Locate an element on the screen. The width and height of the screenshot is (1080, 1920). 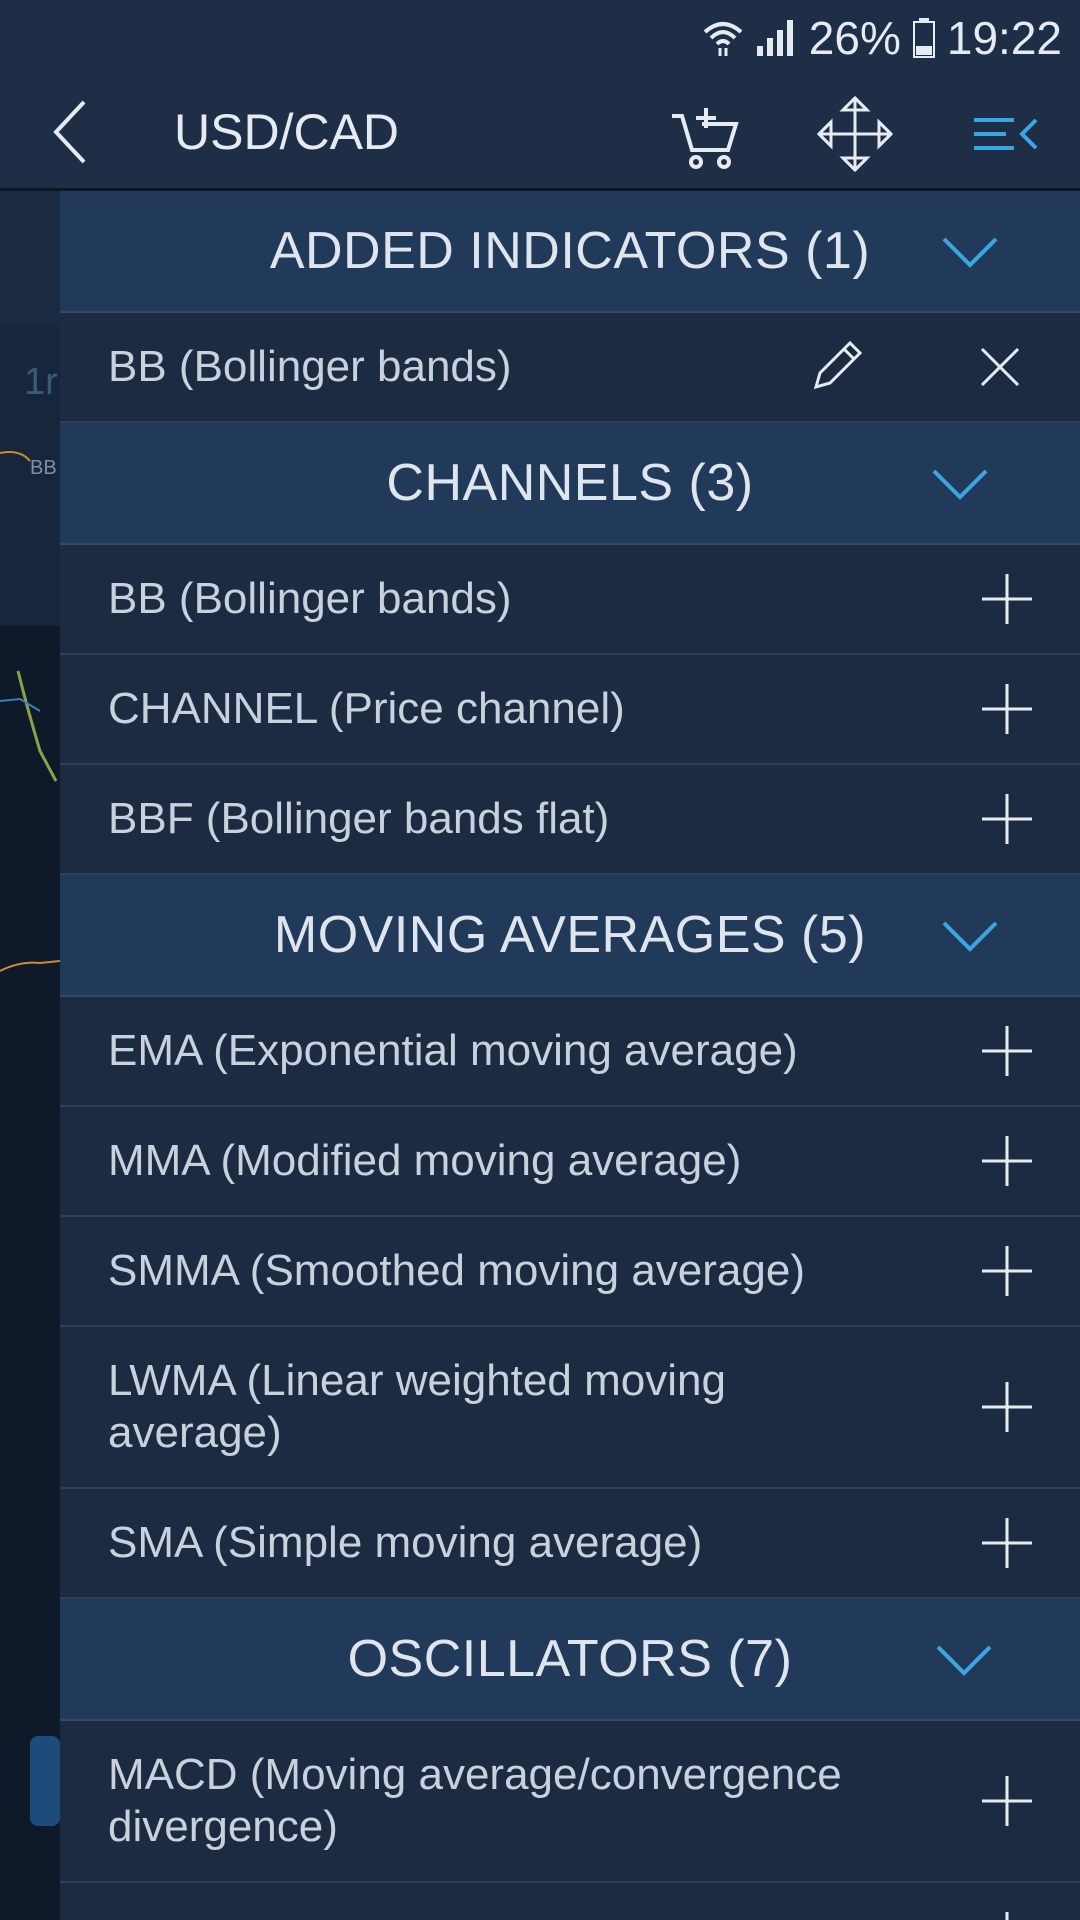
edit-pencil-icon is located at coordinates (836, 367).